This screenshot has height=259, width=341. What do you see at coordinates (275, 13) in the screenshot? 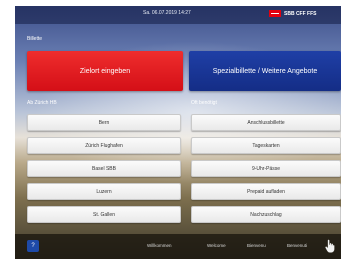
I see `sbb-logo-mark-icon` at bounding box center [275, 13].